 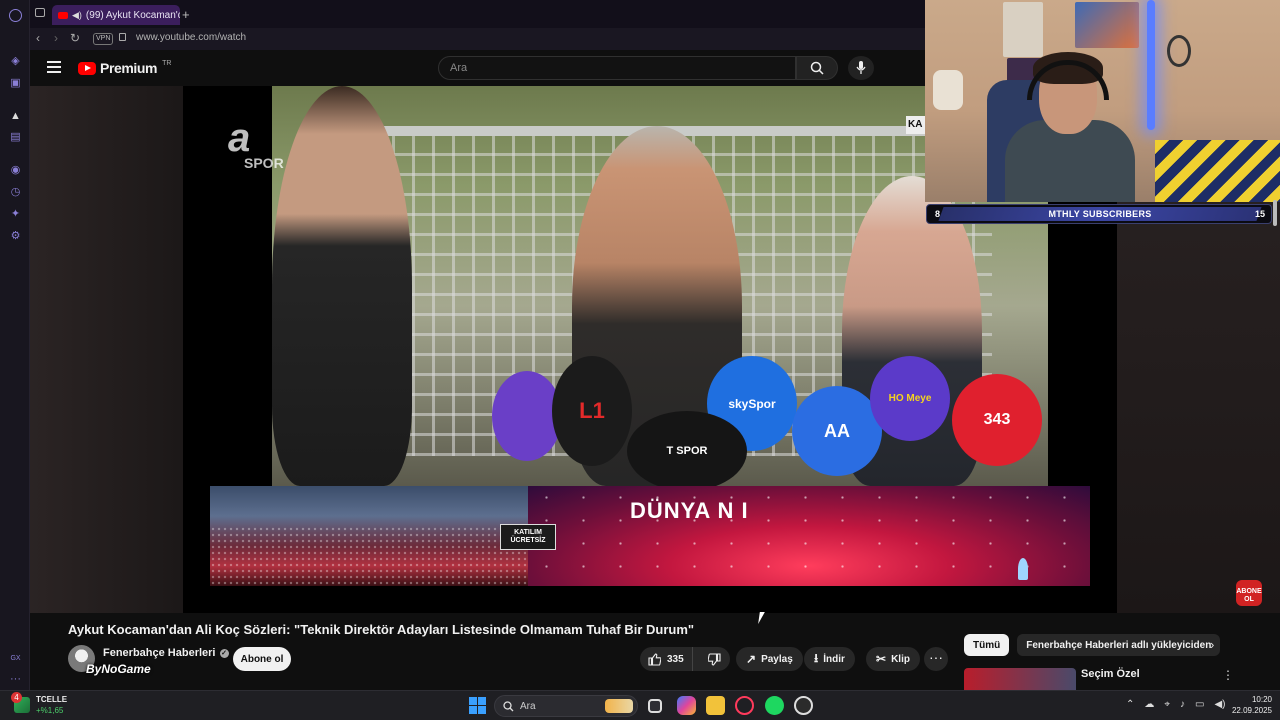 I want to click on aspor-watermark-a: a, so click(x=239, y=138).